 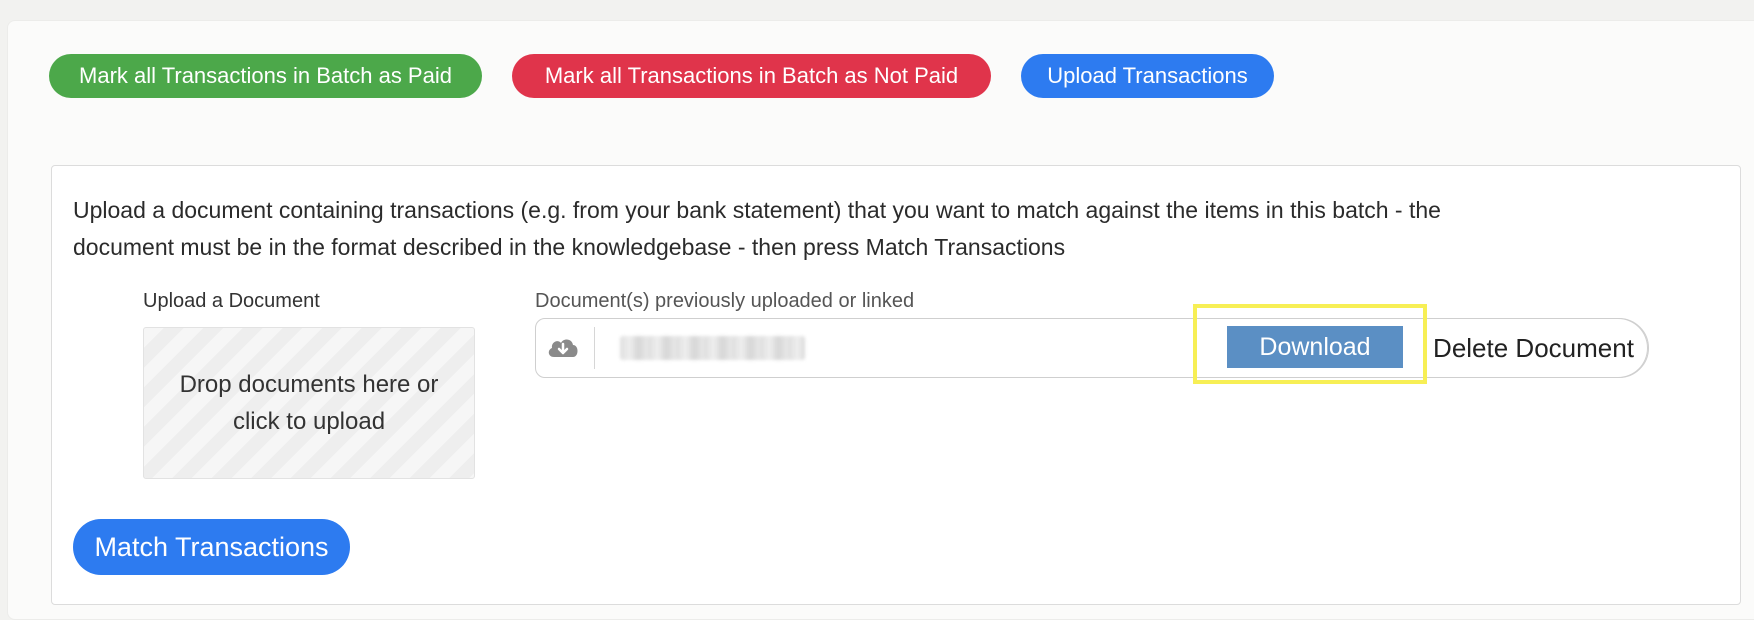 What do you see at coordinates (1528, 348) in the screenshot?
I see `delete-document-button: Delete Document` at bounding box center [1528, 348].